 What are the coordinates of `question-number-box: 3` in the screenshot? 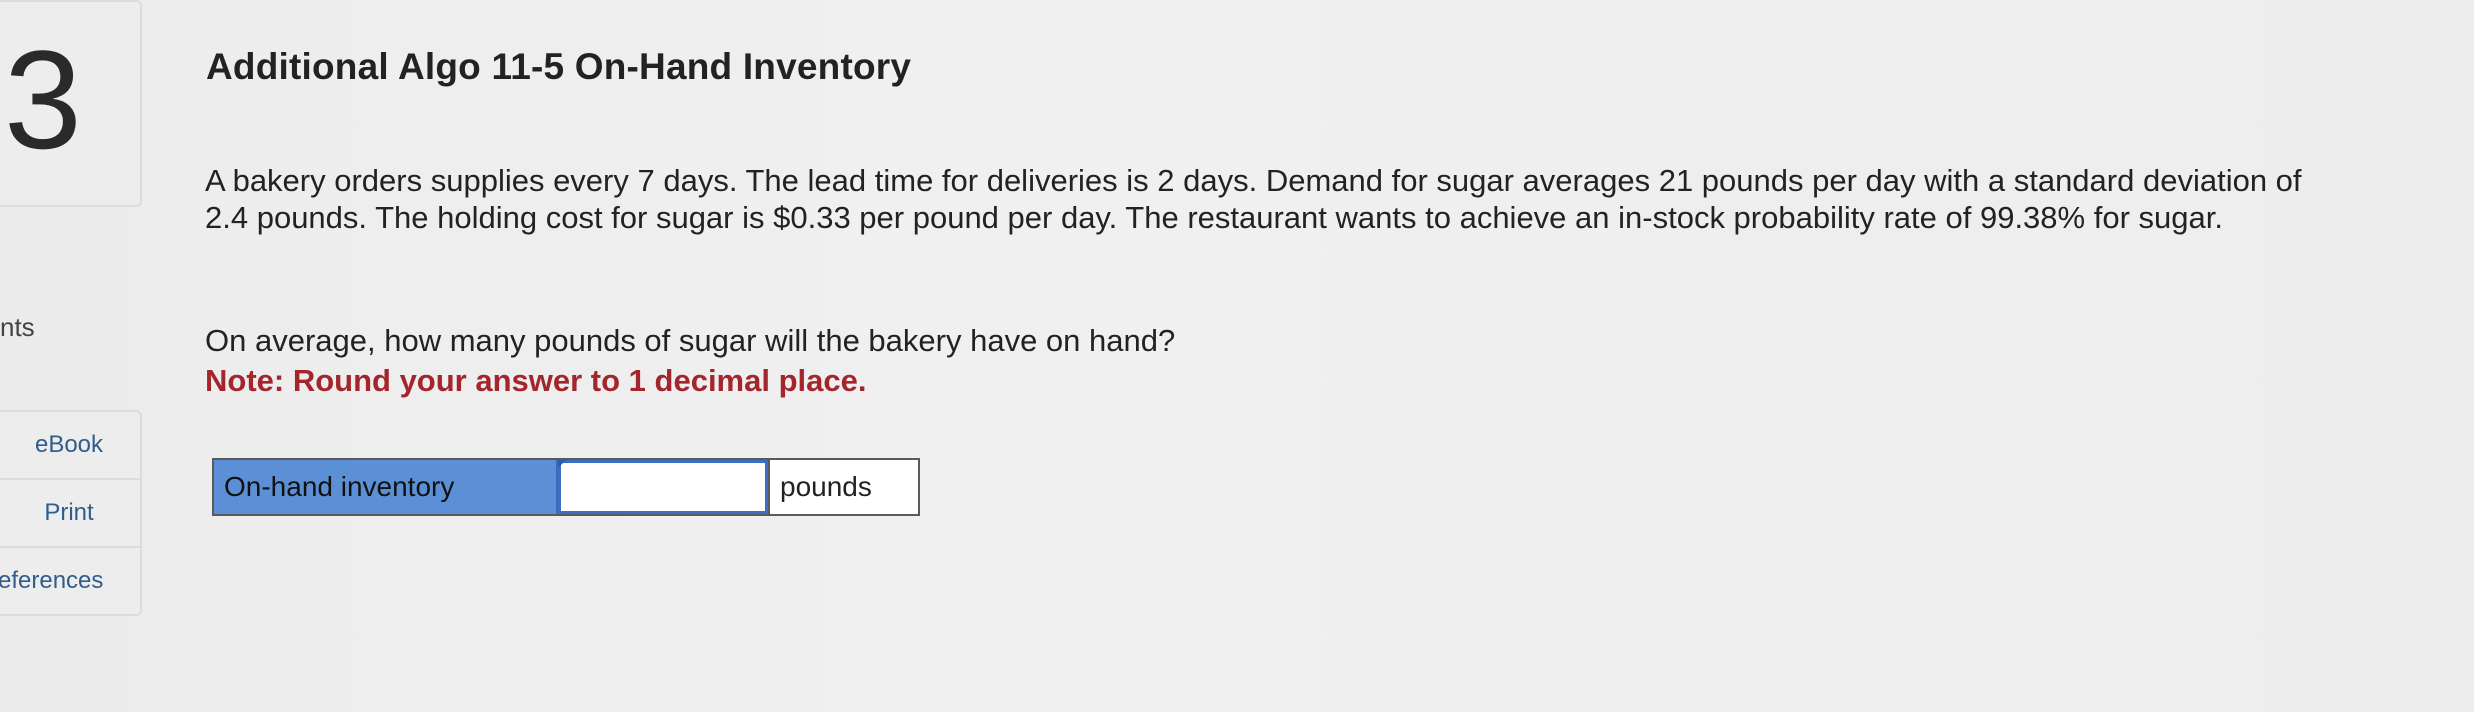 It's located at (71, 103).